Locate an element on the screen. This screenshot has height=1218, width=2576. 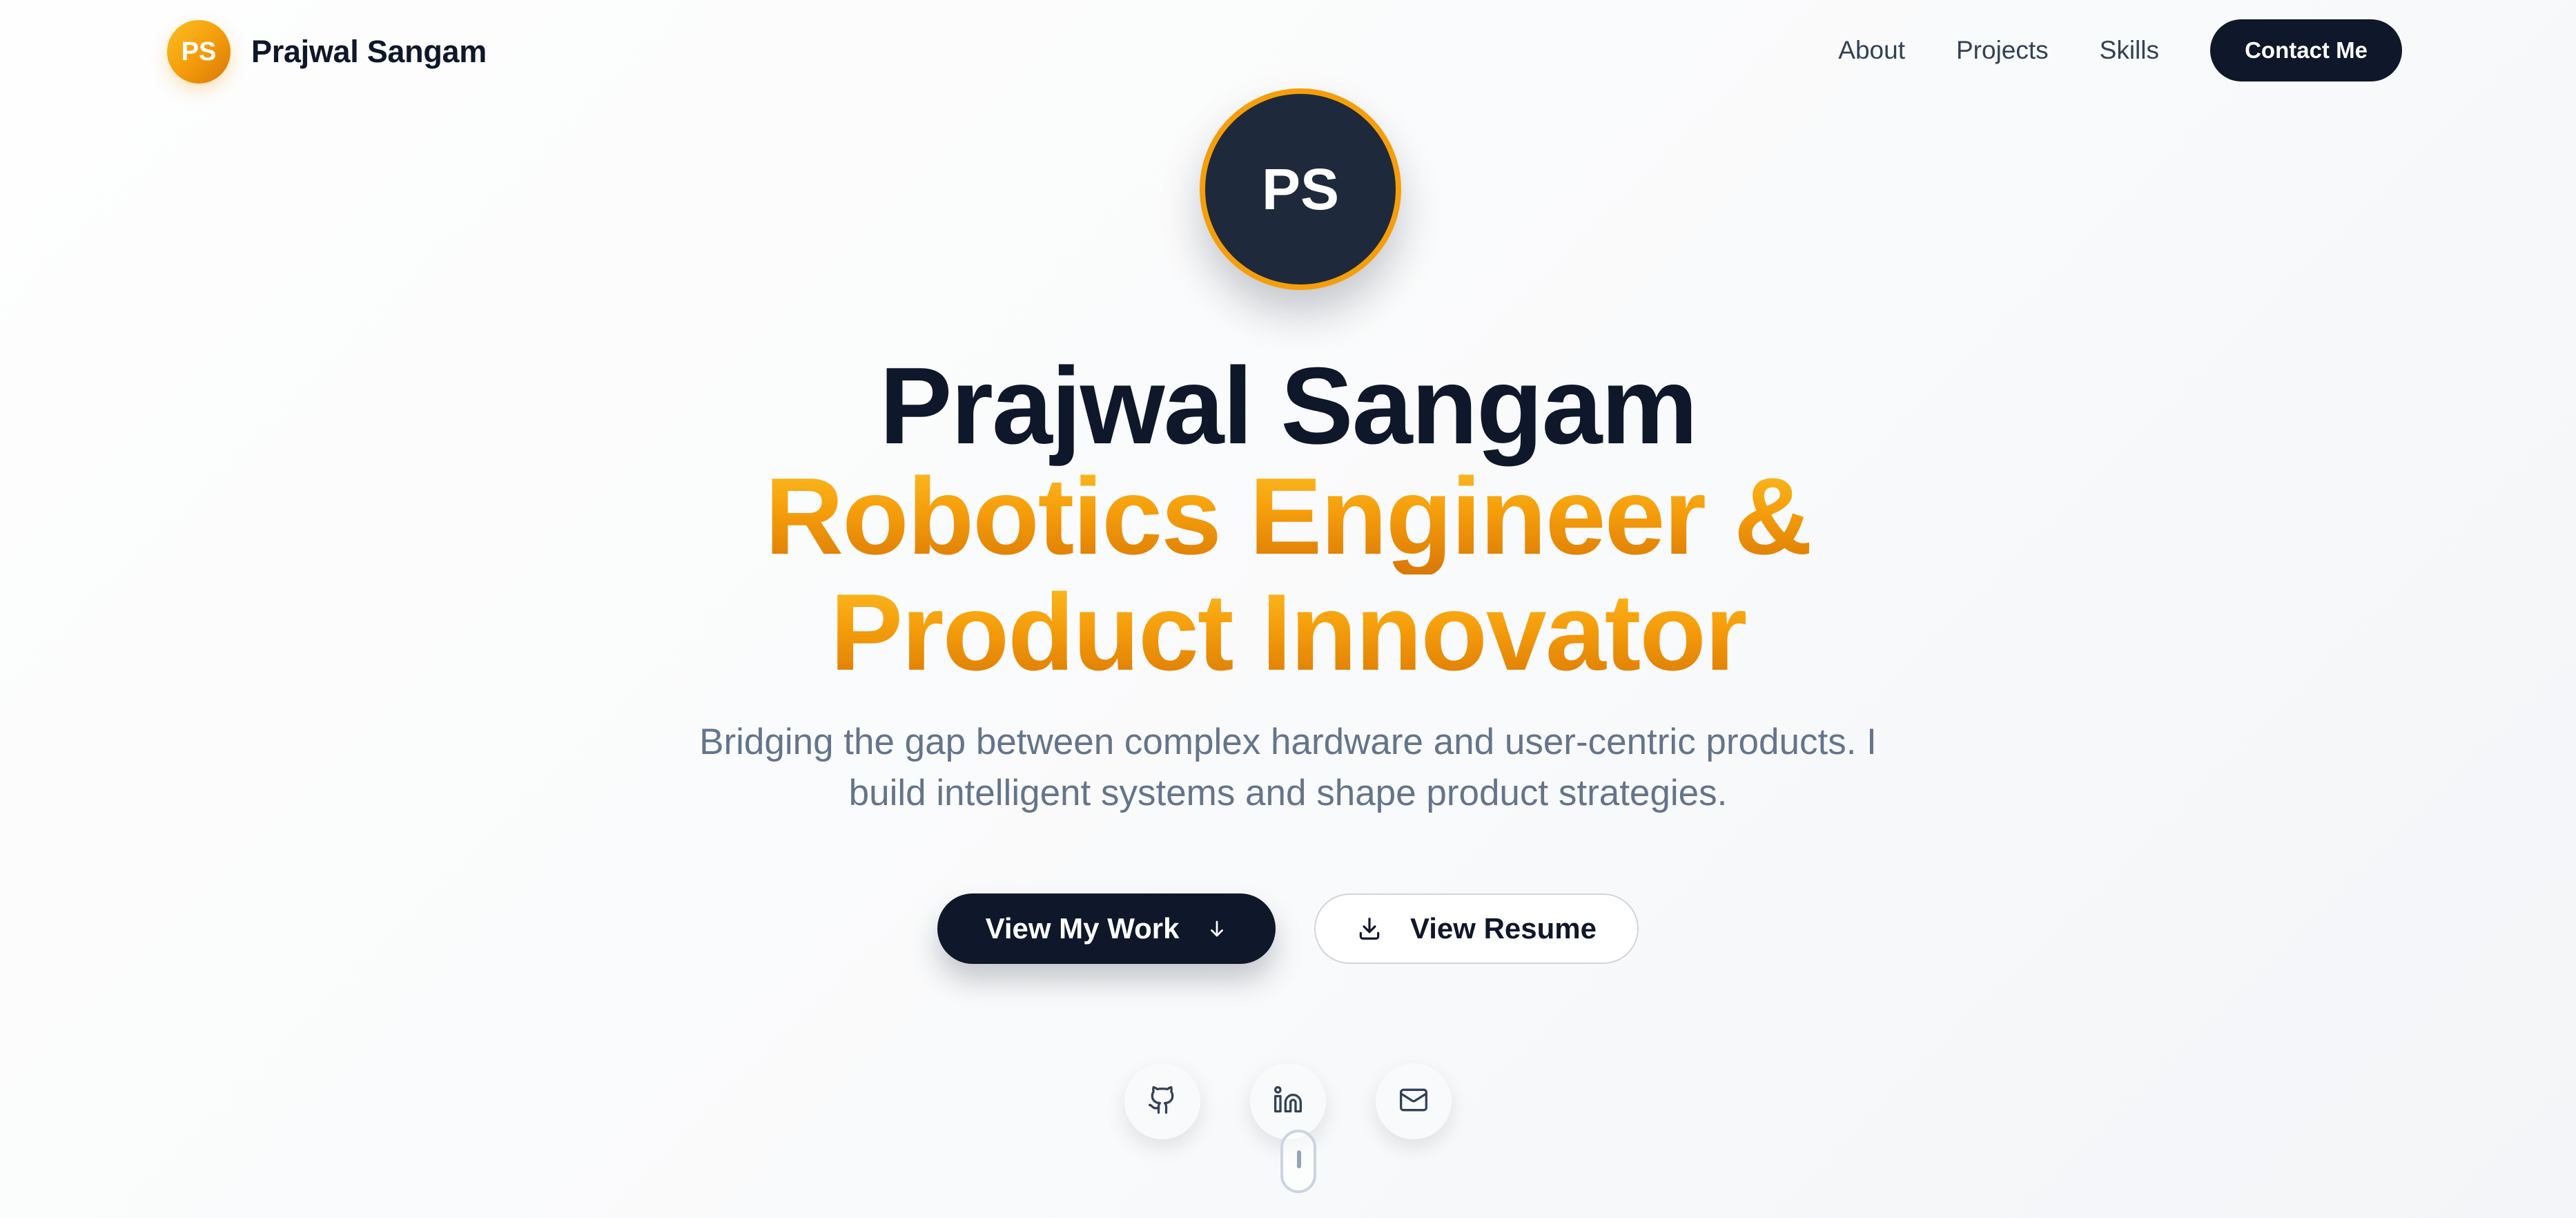
avatar: PS is located at coordinates (1300, 189).